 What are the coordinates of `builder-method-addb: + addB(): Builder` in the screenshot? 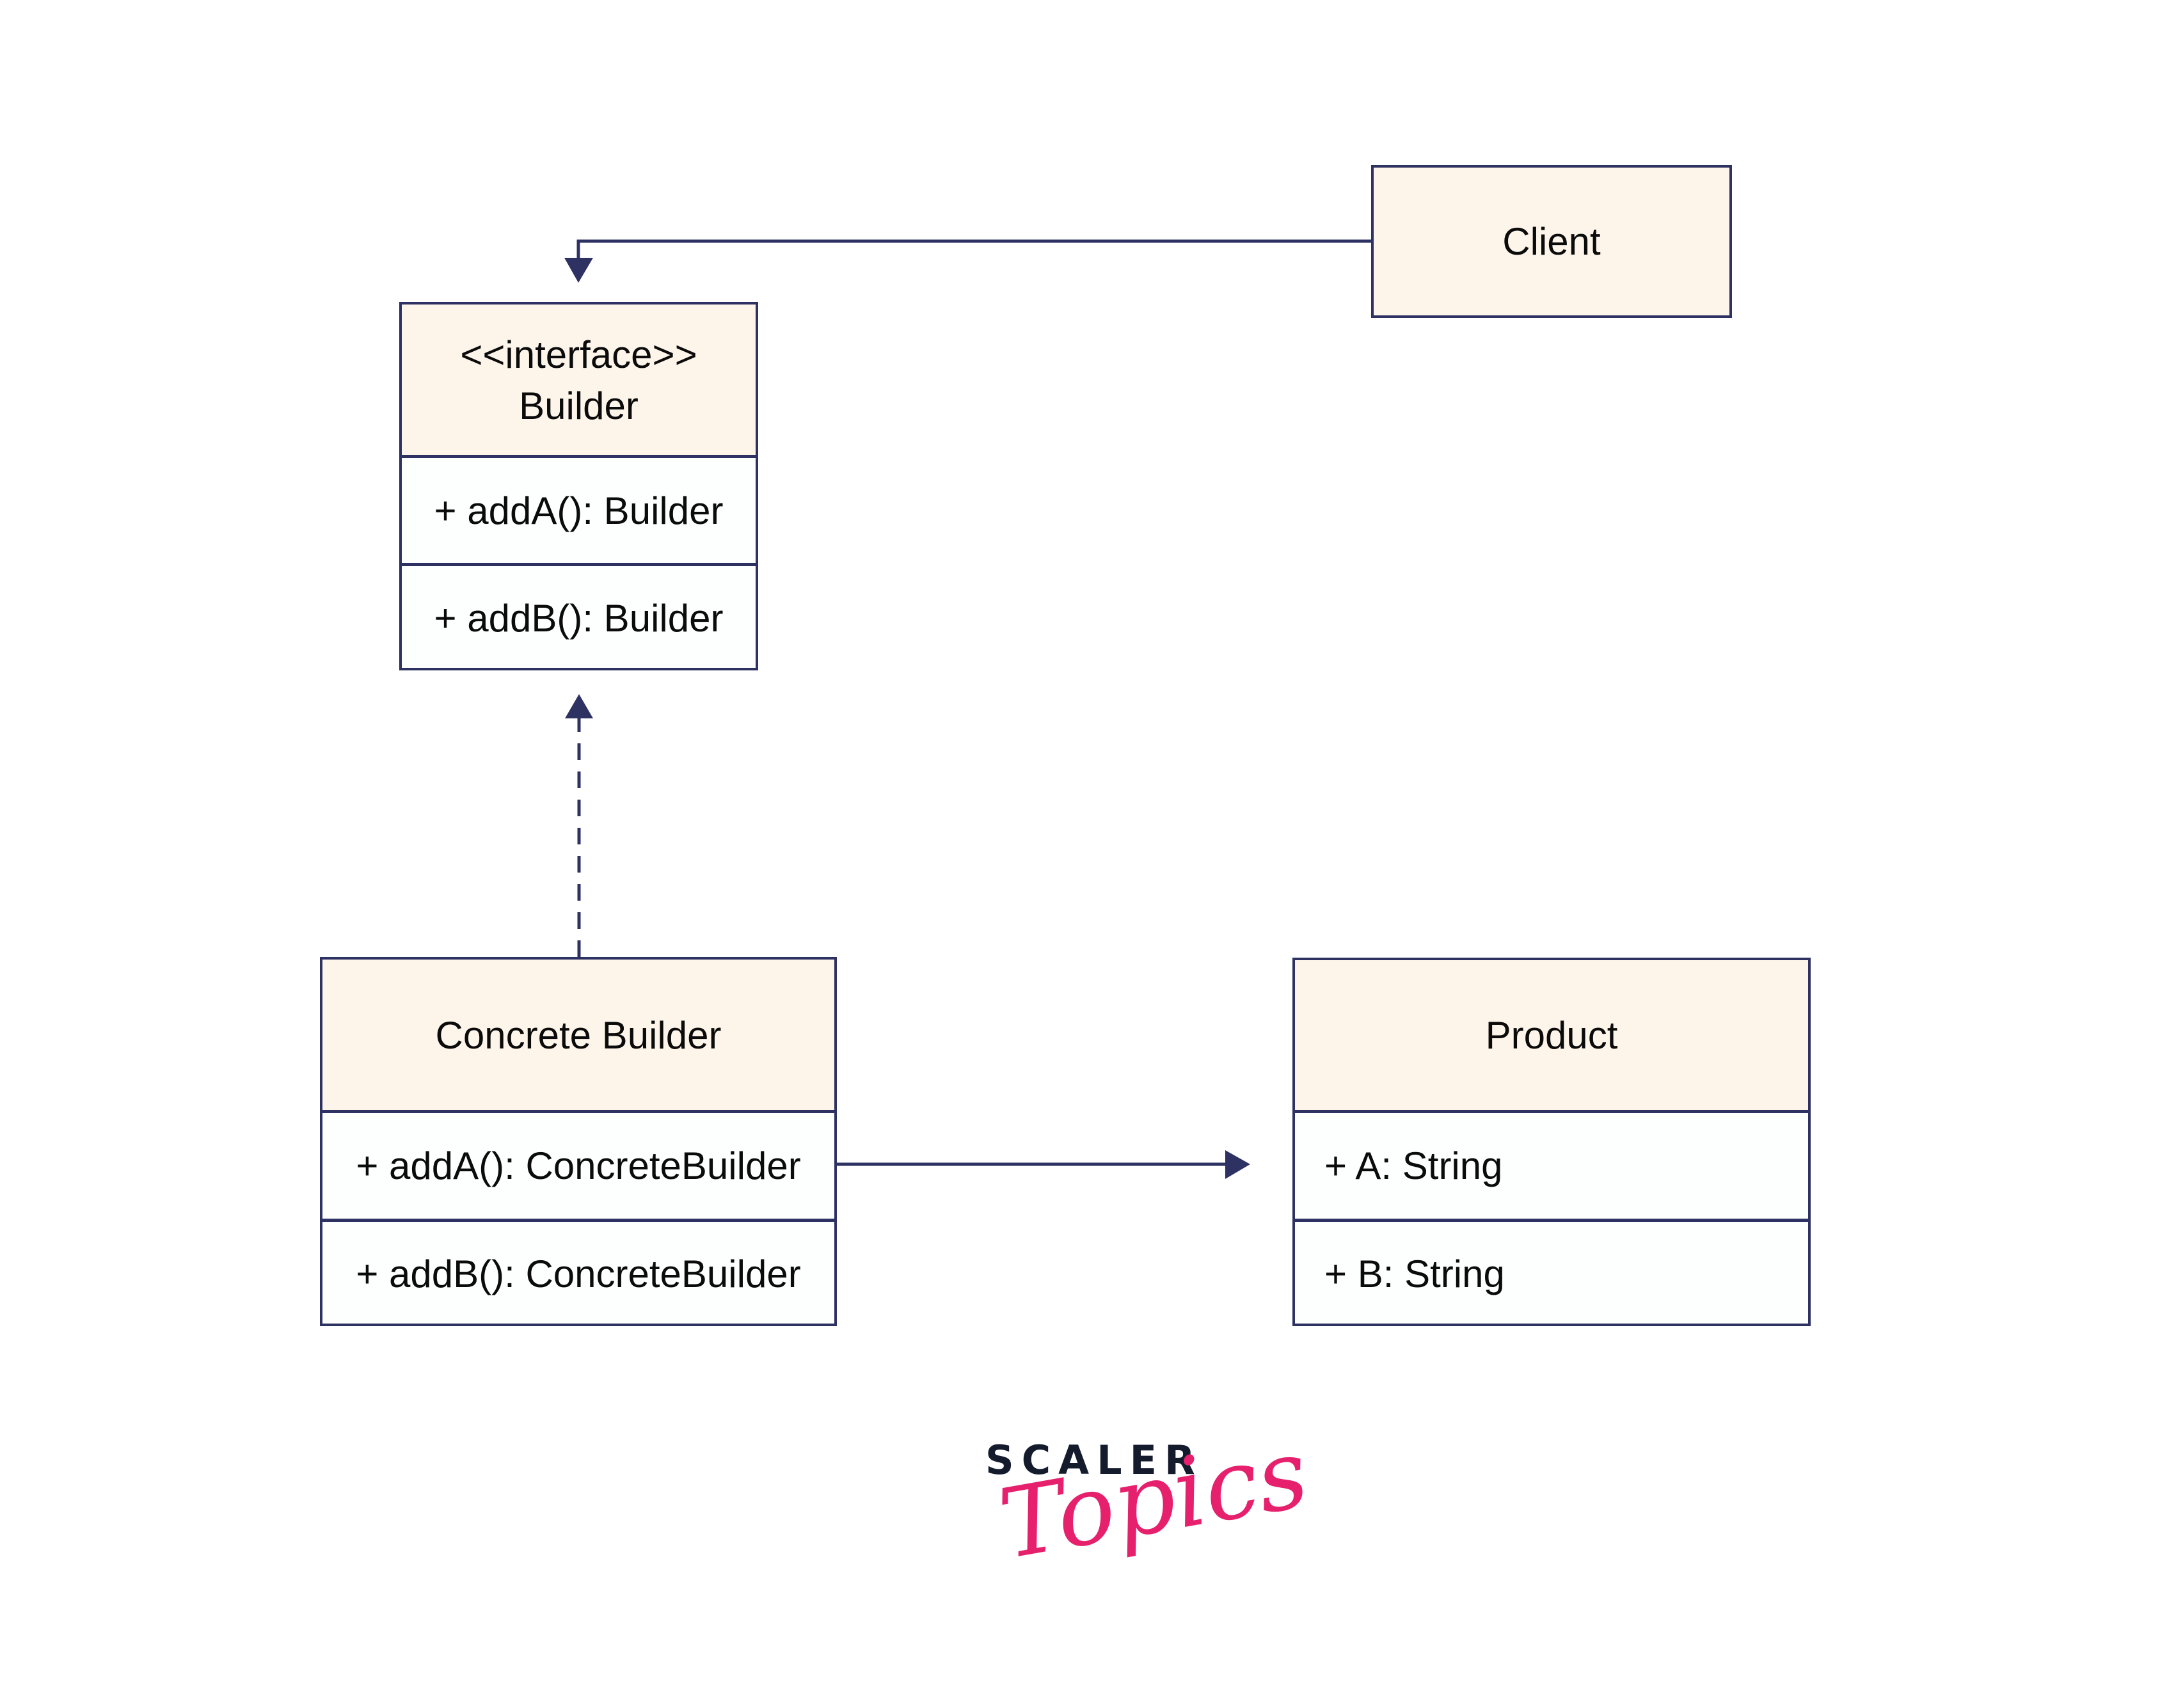 It's located at (579, 619).